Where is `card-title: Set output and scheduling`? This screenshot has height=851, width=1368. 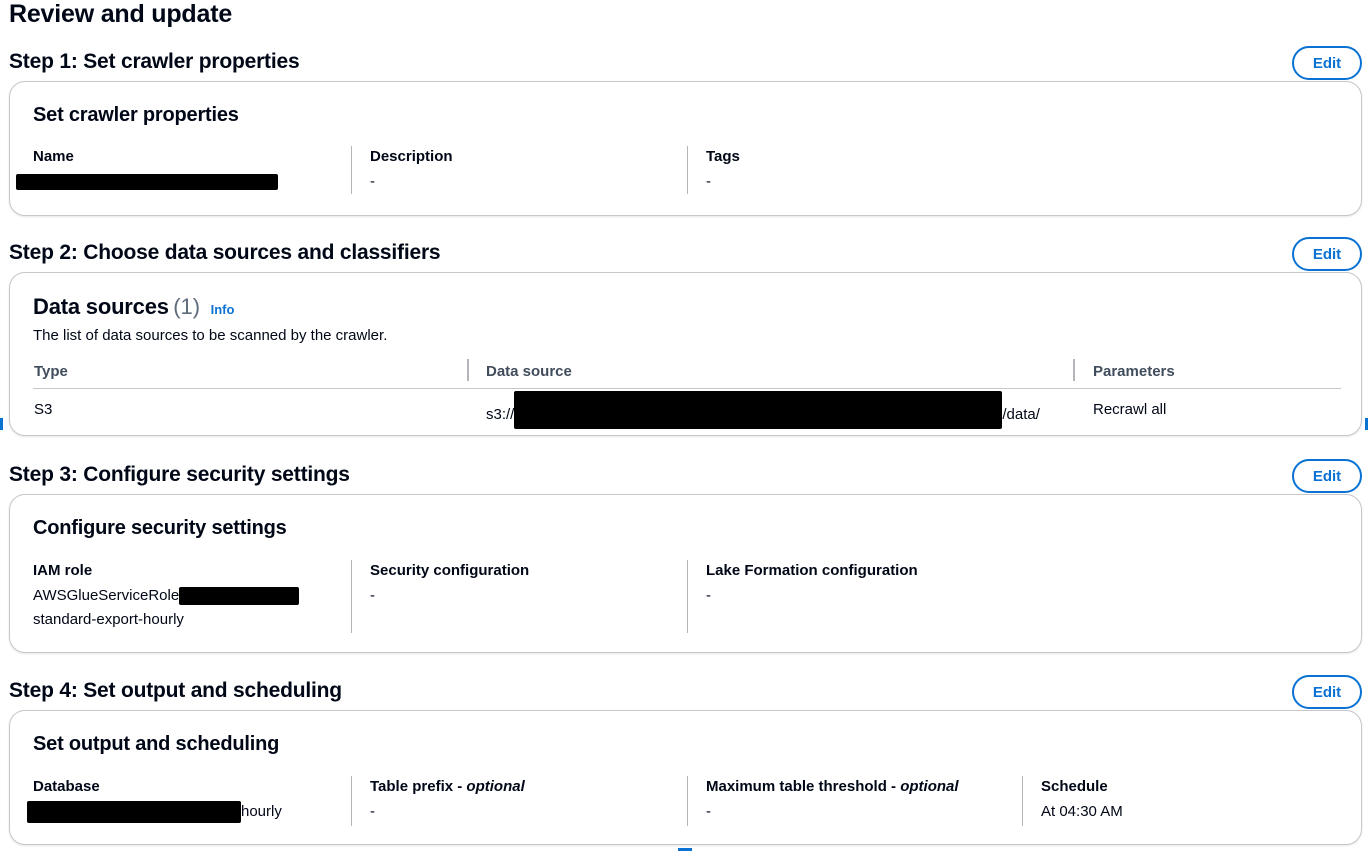 card-title: Set output and scheduling is located at coordinates (156, 744).